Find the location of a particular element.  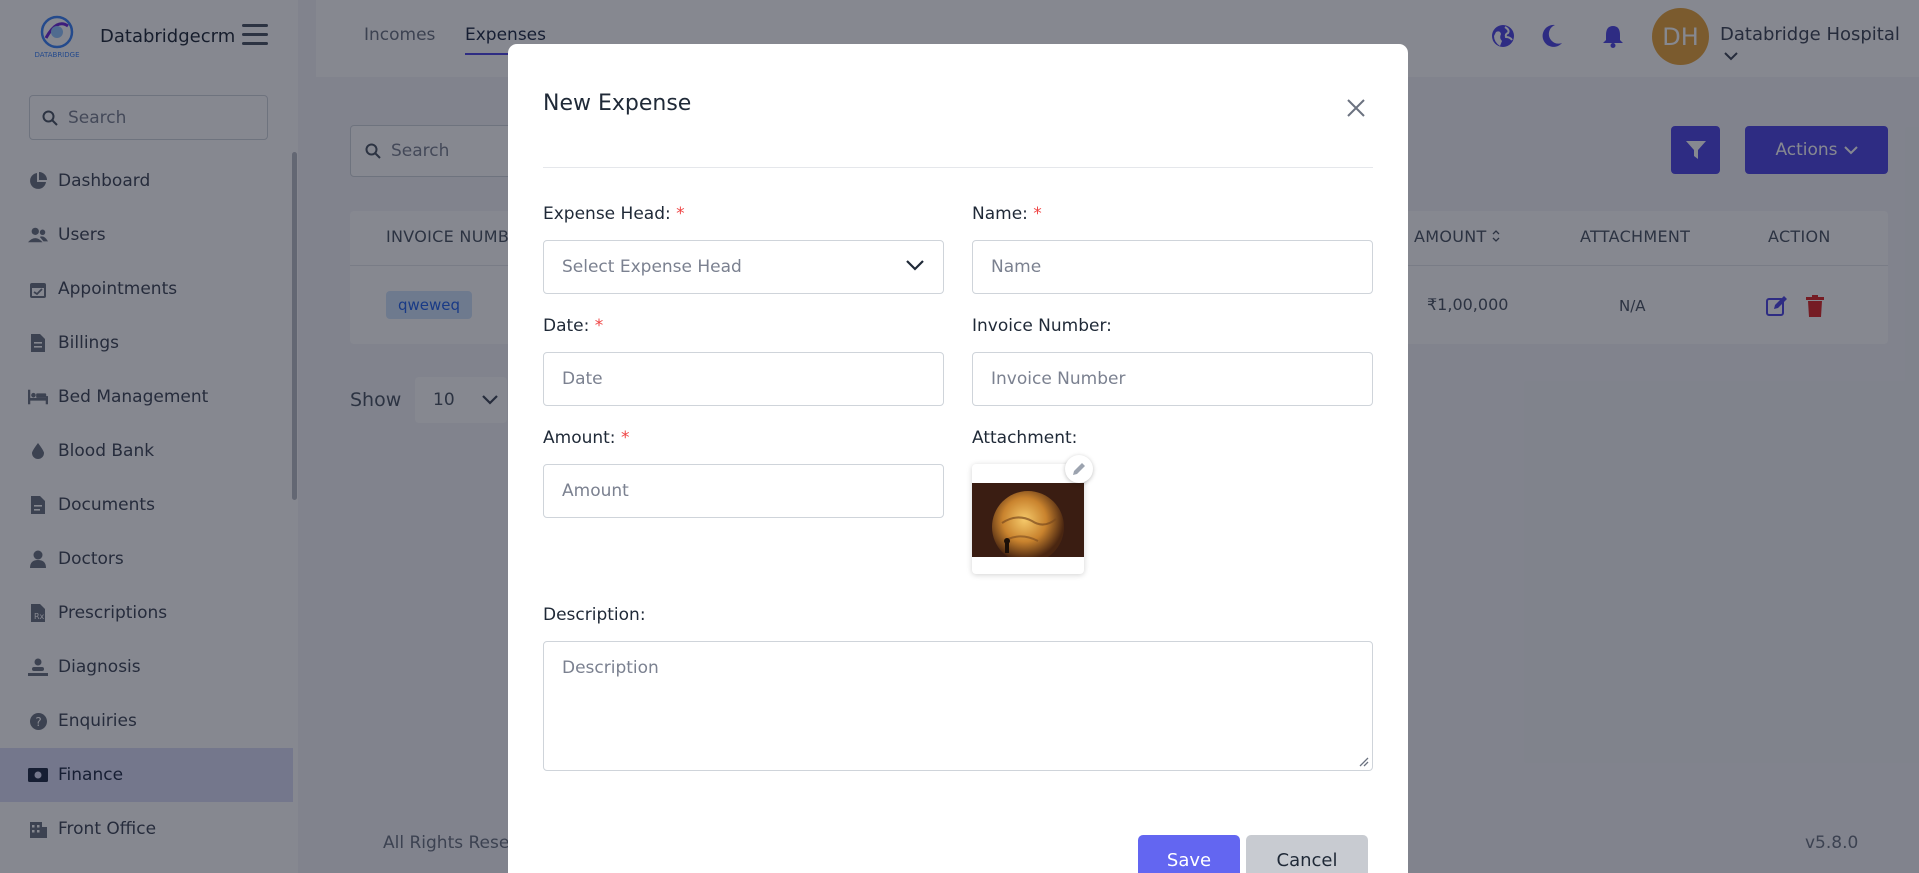

modal-title: New Expense is located at coordinates (617, 103).